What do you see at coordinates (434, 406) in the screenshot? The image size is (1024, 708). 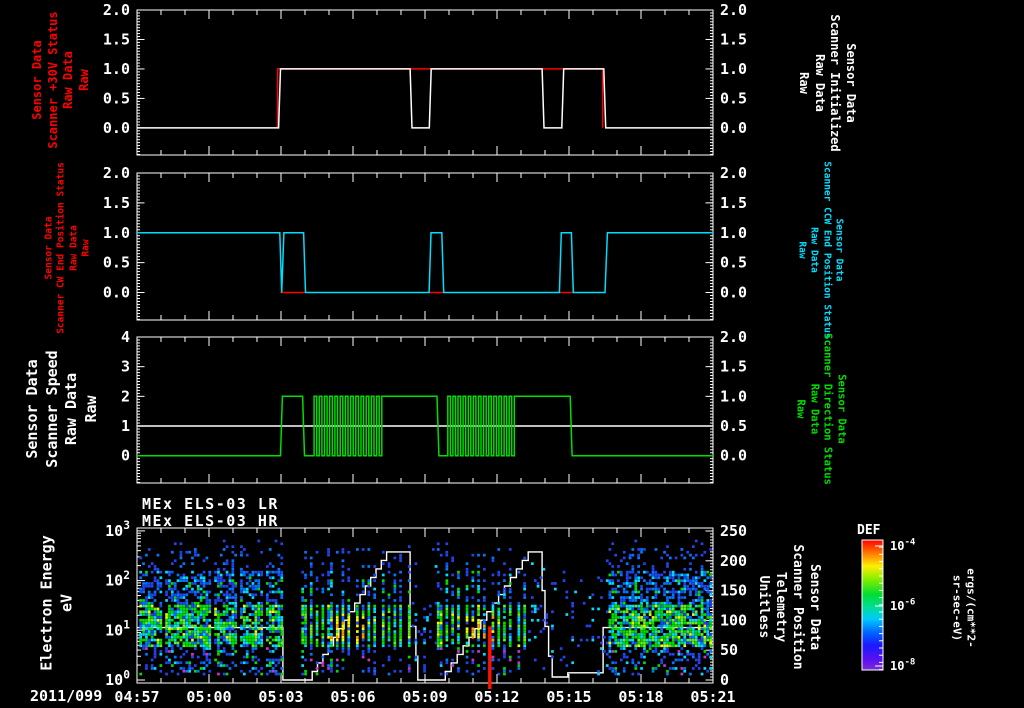 I see `panel-3-axes: 4 3 2 1 0 2.0 1.5 1.0 0.5 0.0` at bounding box center [434, 406].